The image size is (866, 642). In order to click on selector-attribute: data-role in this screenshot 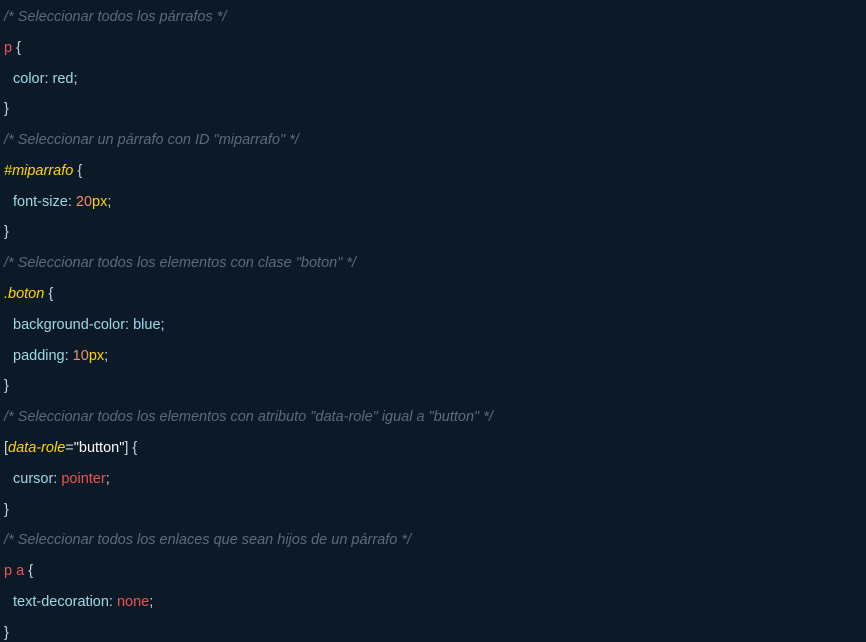, I will do `click(37, 448)`.